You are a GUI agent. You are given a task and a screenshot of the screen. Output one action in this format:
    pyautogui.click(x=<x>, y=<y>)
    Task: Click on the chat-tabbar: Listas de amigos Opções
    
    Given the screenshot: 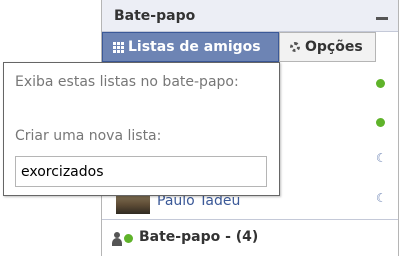 What is the action you would take?
    pyautogui.click(x=250, y=47)
    